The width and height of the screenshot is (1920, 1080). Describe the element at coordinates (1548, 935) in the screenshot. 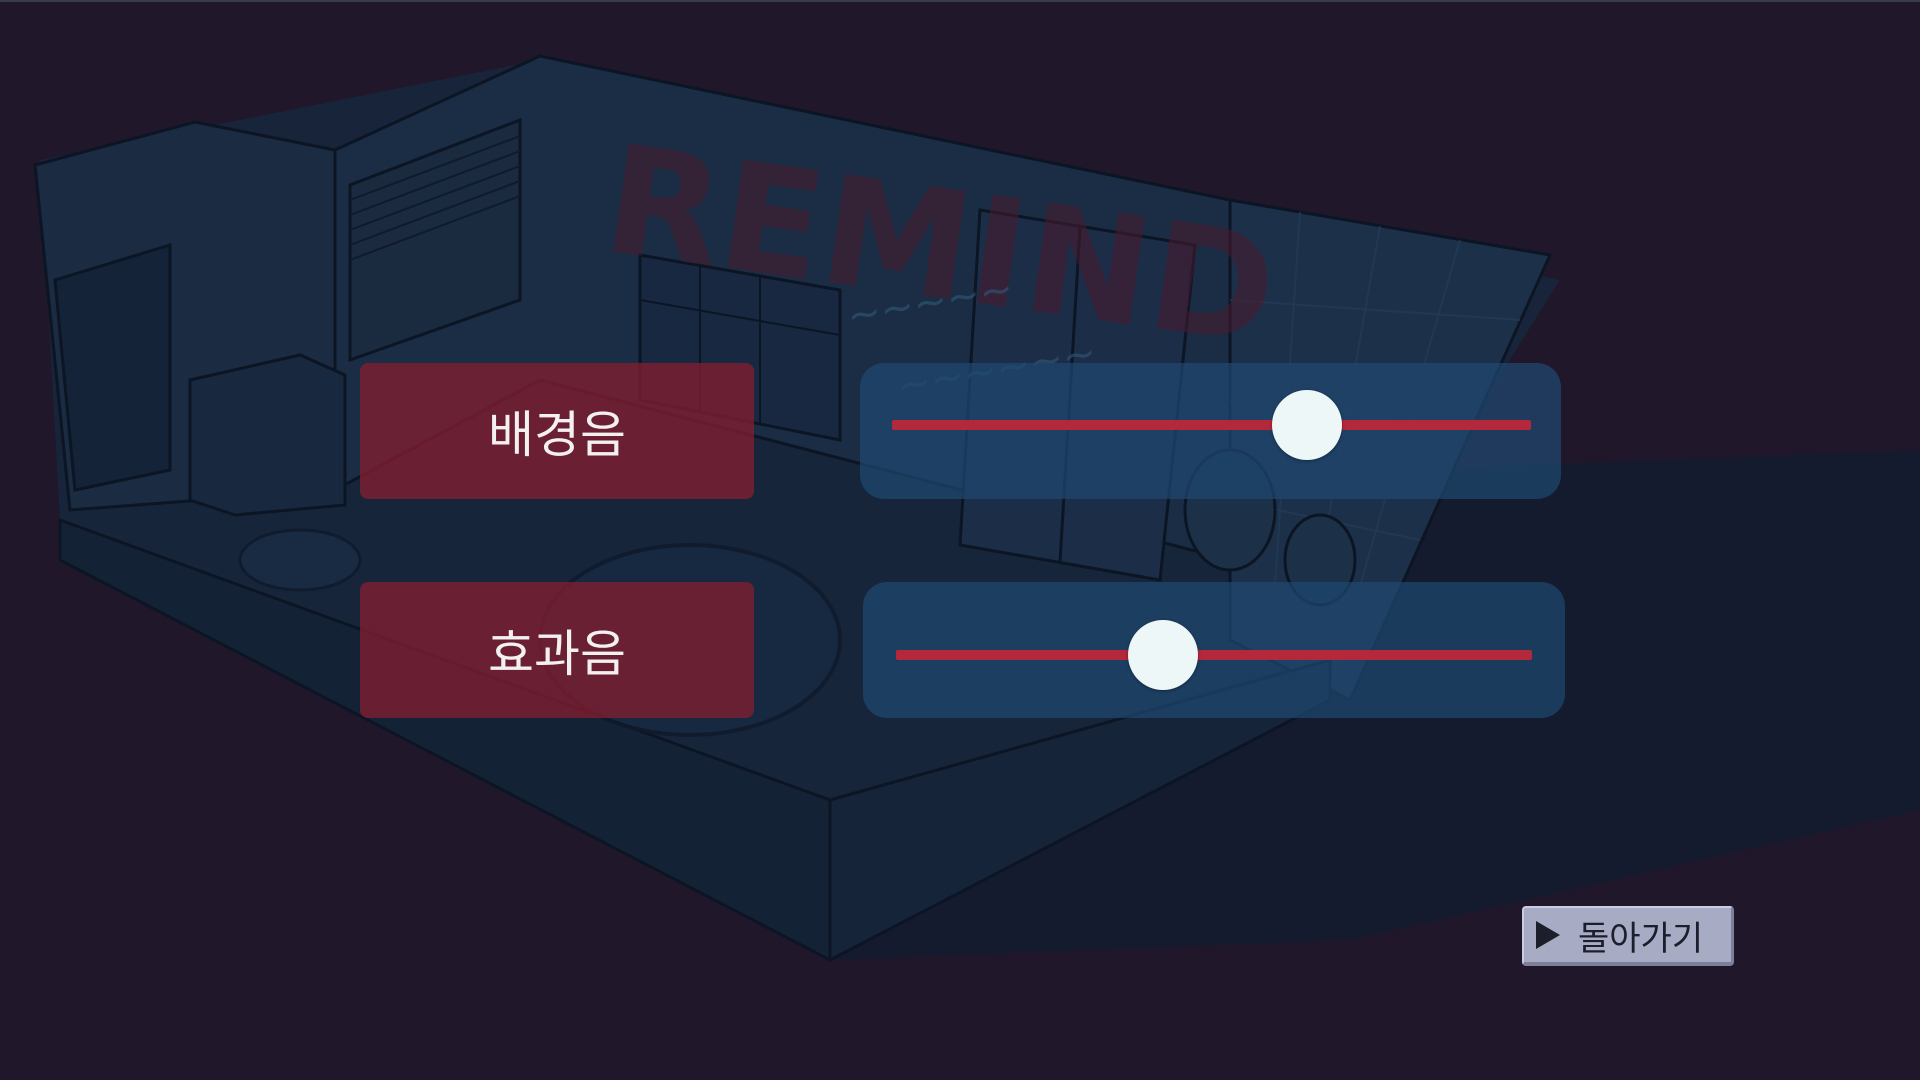

I see `play-icon` at that location.